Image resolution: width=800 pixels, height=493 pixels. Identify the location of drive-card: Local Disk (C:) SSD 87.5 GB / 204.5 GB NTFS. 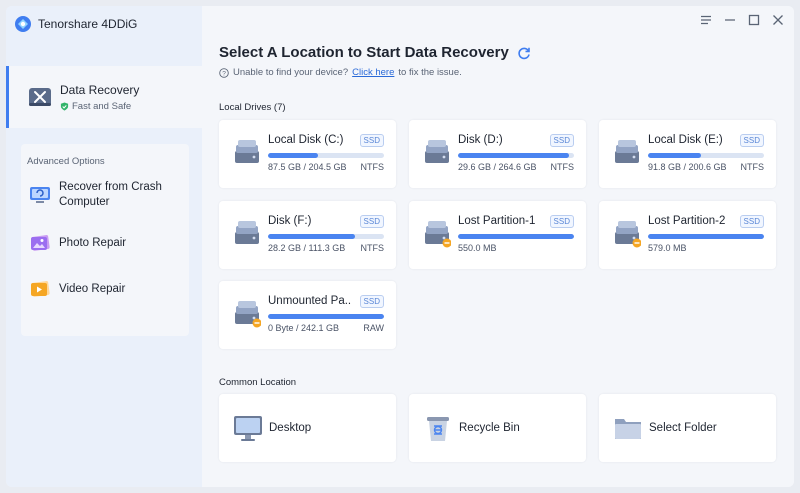
(307, 154).